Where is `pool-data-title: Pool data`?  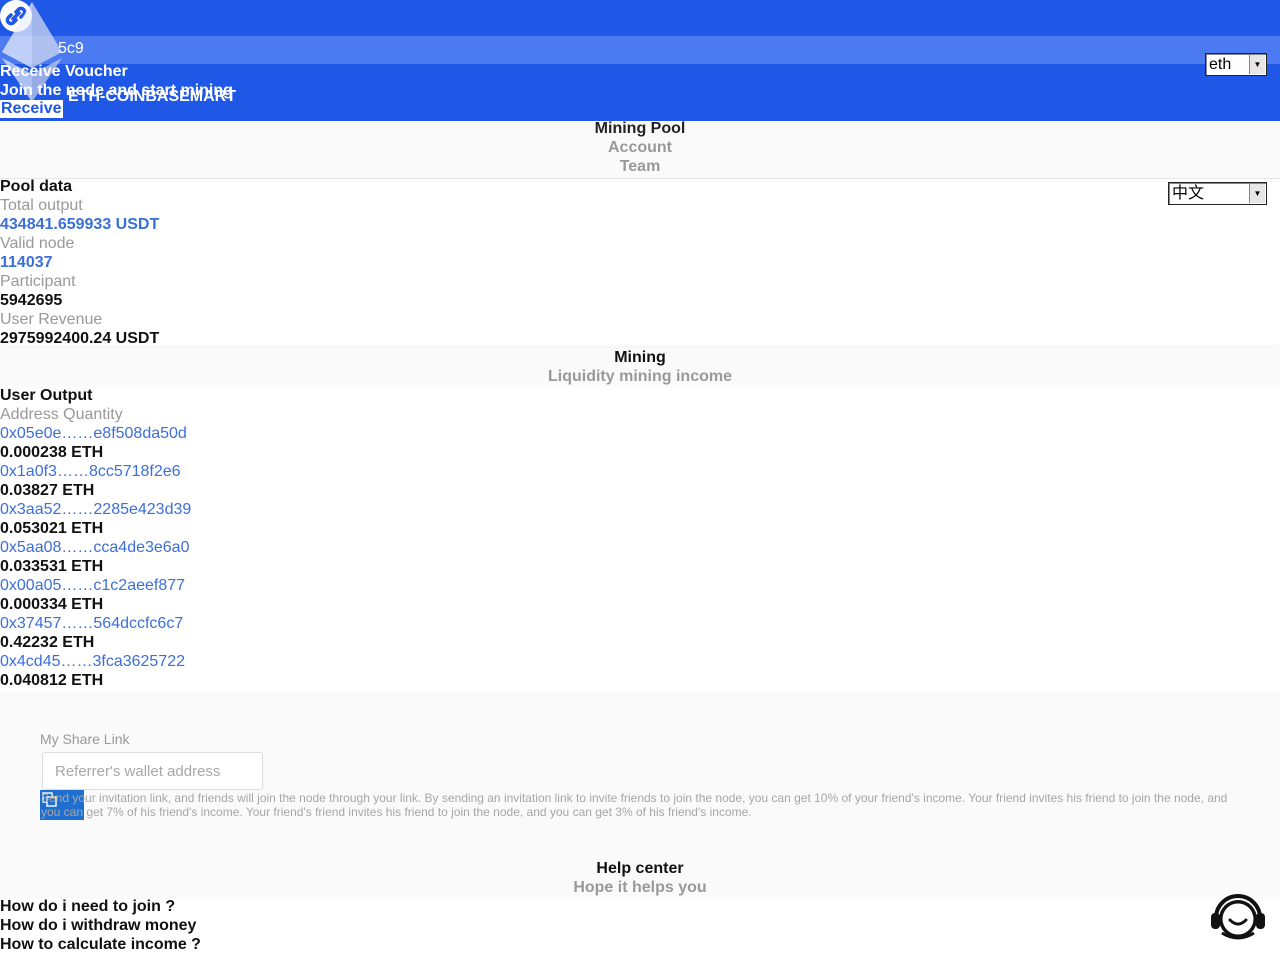 pool-data-title: Pool data is located at coordinates (36, 186).